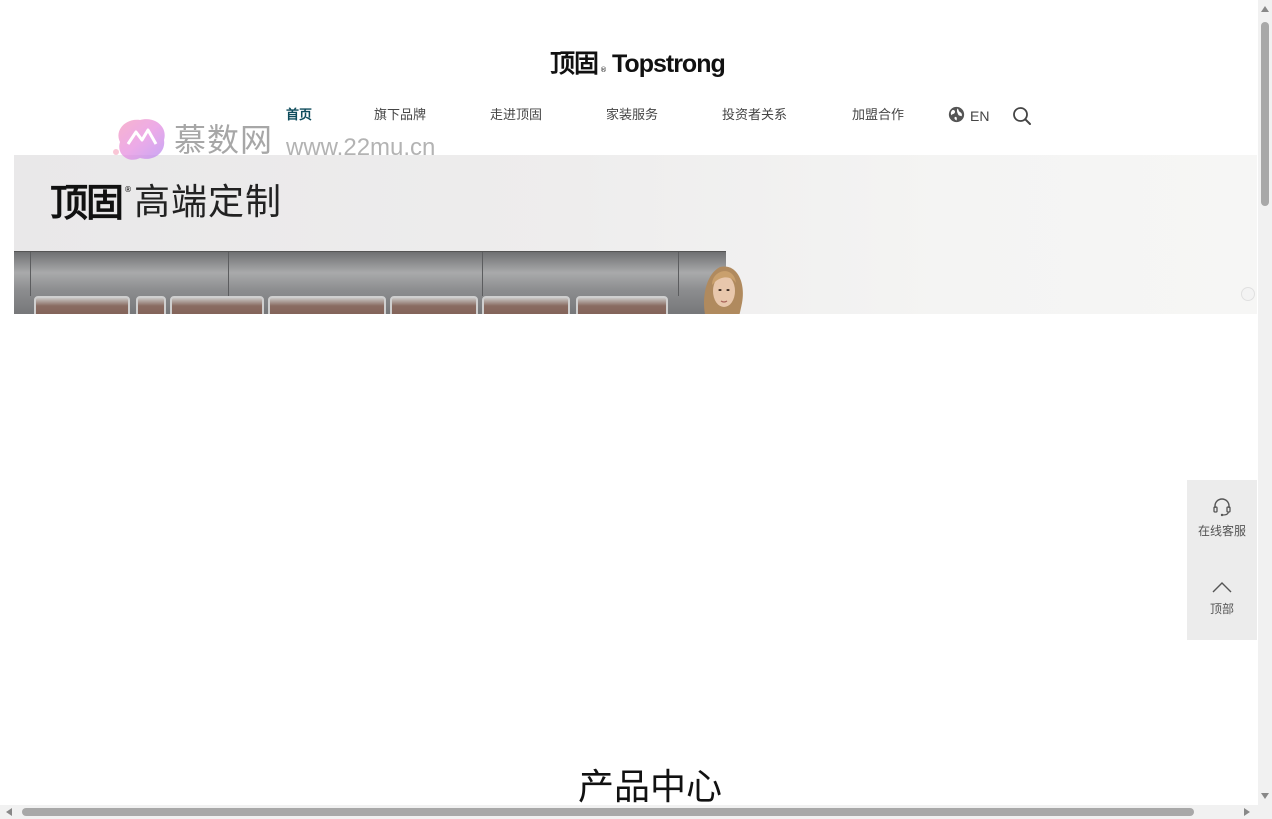 The width and height of the screenshot is (1272, 819). Describe the element at coordinates (128, 189) in the screenshot. I see `banner-registered-mark: ®` at that location.